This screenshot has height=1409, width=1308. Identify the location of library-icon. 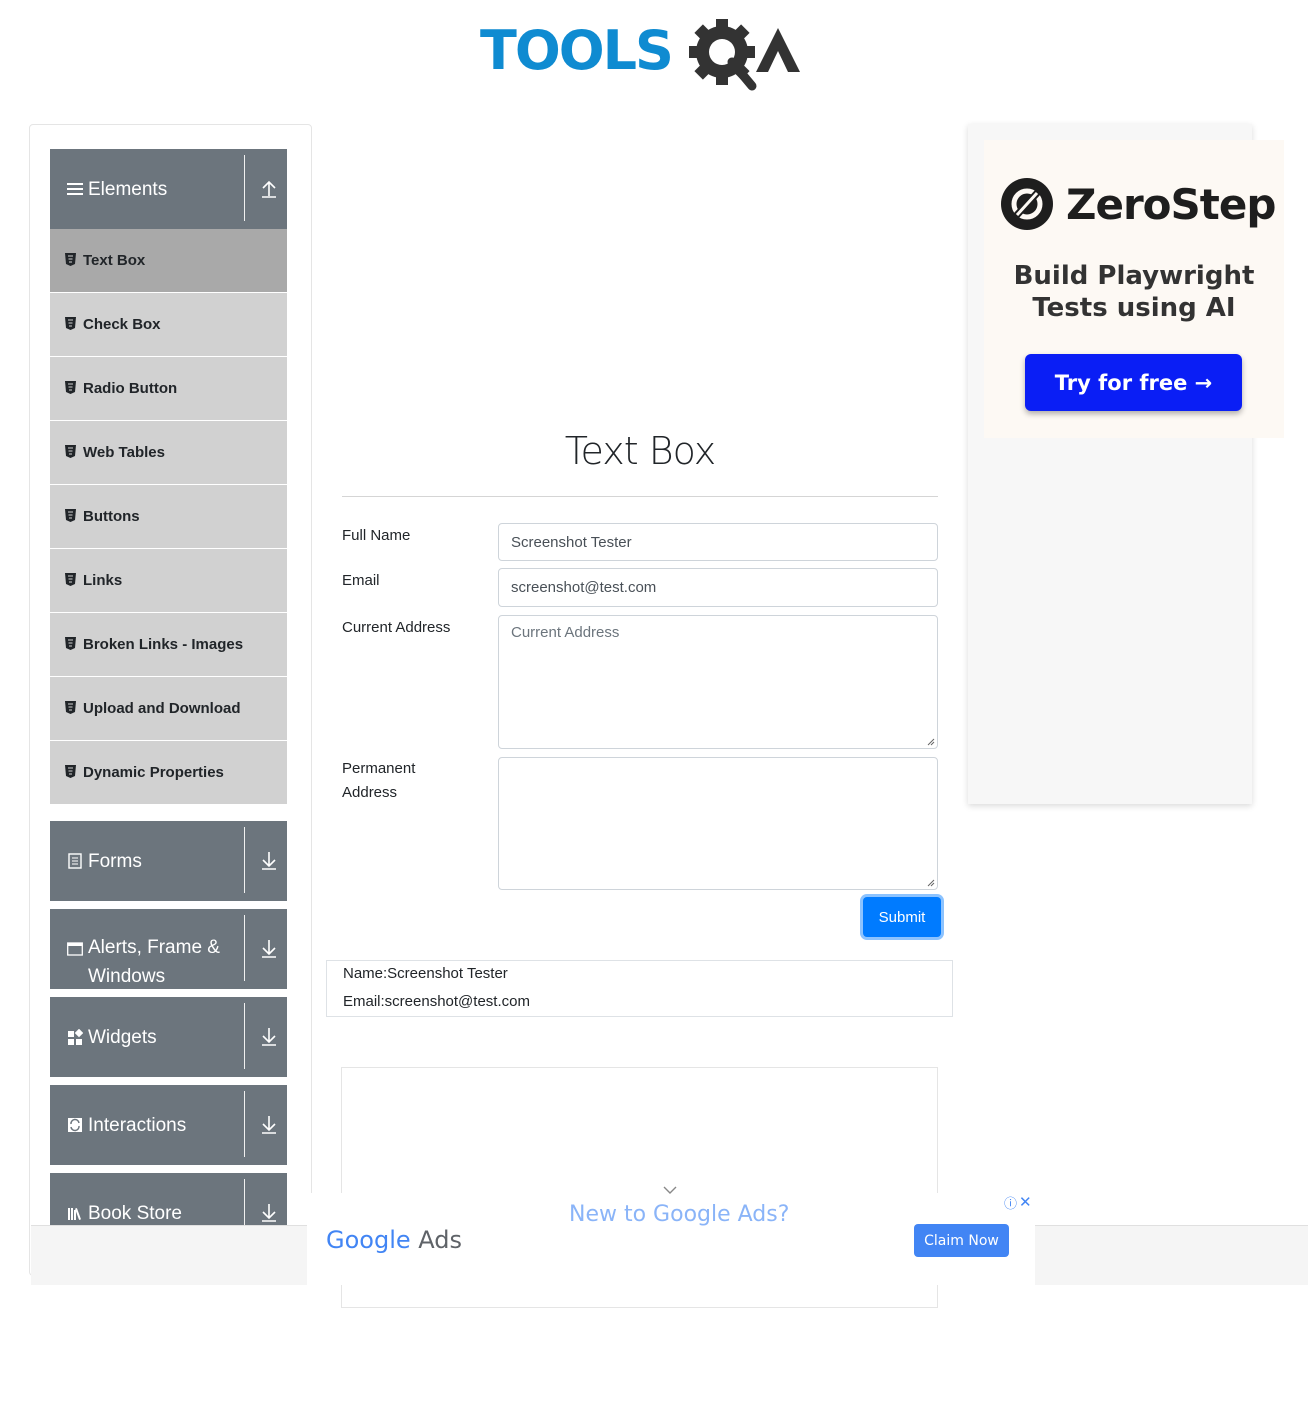
(74, 1214).